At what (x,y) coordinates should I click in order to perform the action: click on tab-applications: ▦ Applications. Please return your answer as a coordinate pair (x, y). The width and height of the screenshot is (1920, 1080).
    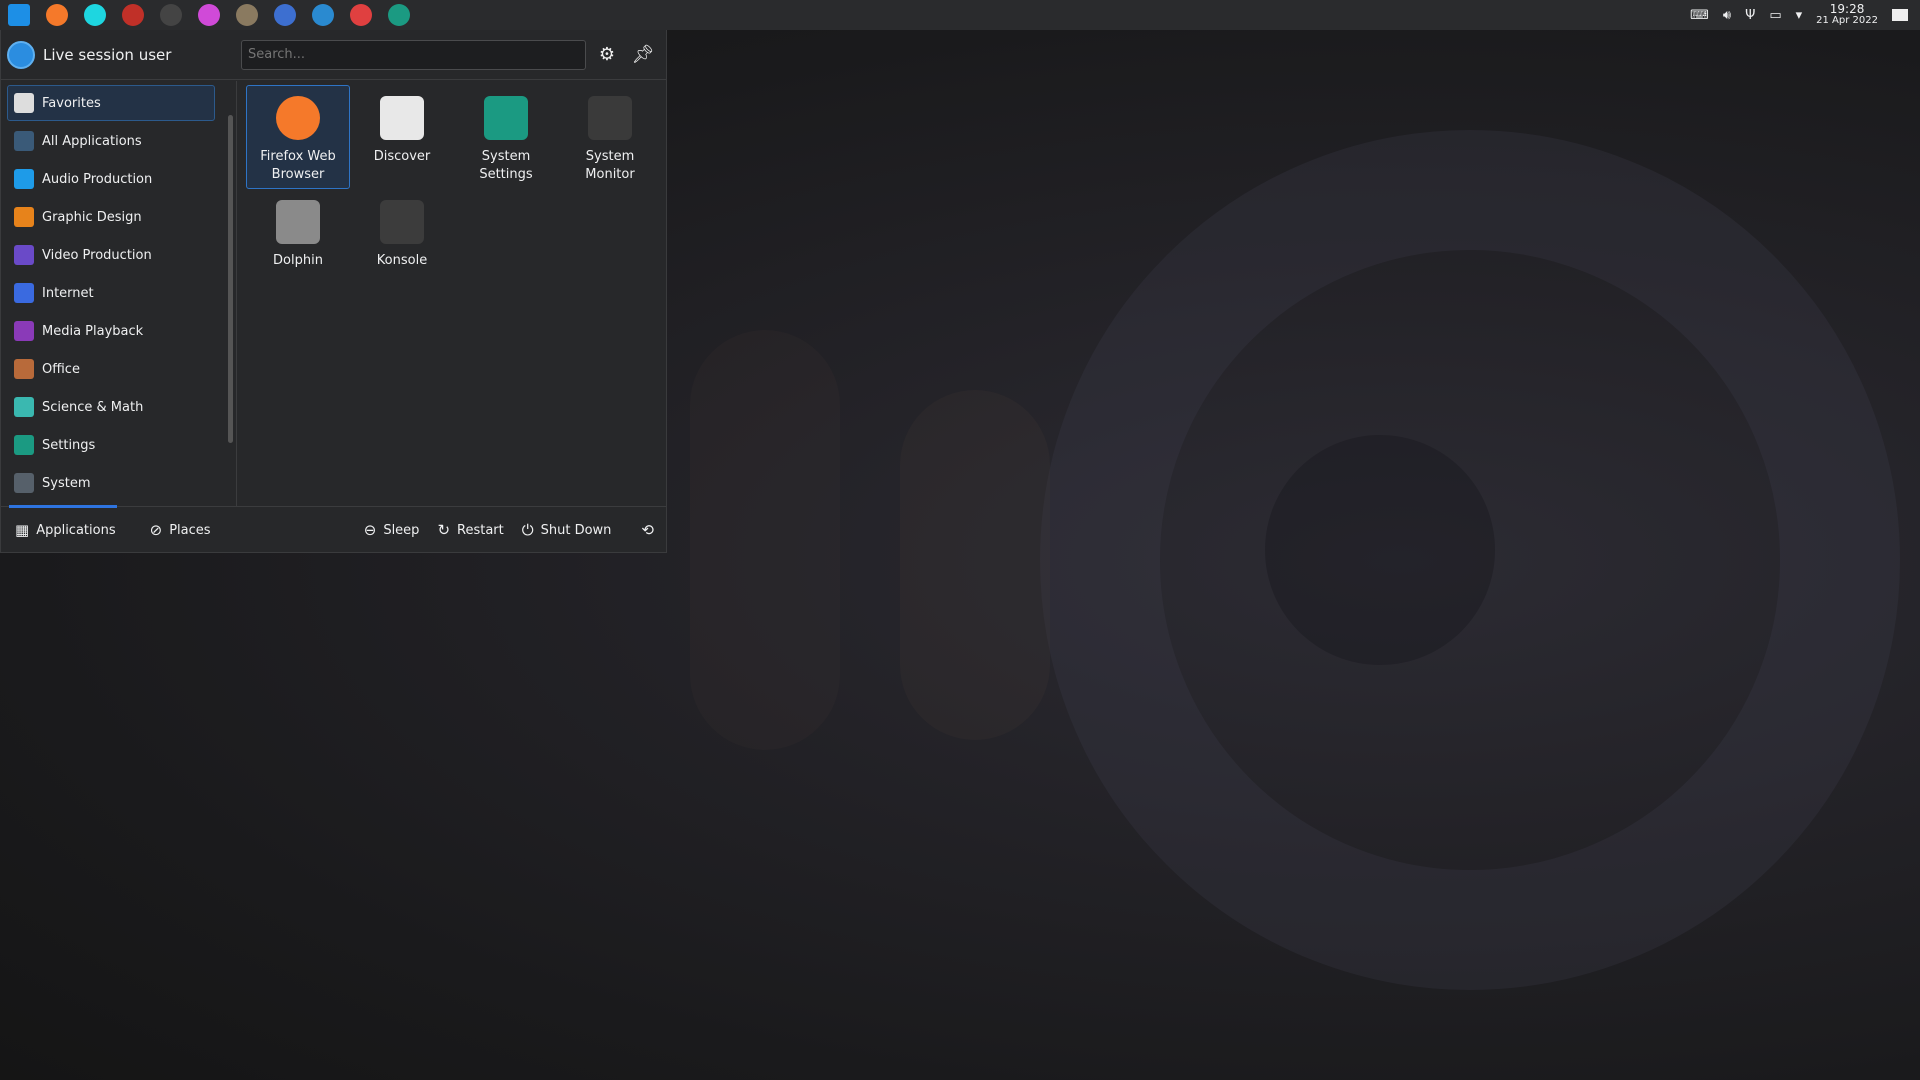
    Looking at the image, I should click on (63, 530).